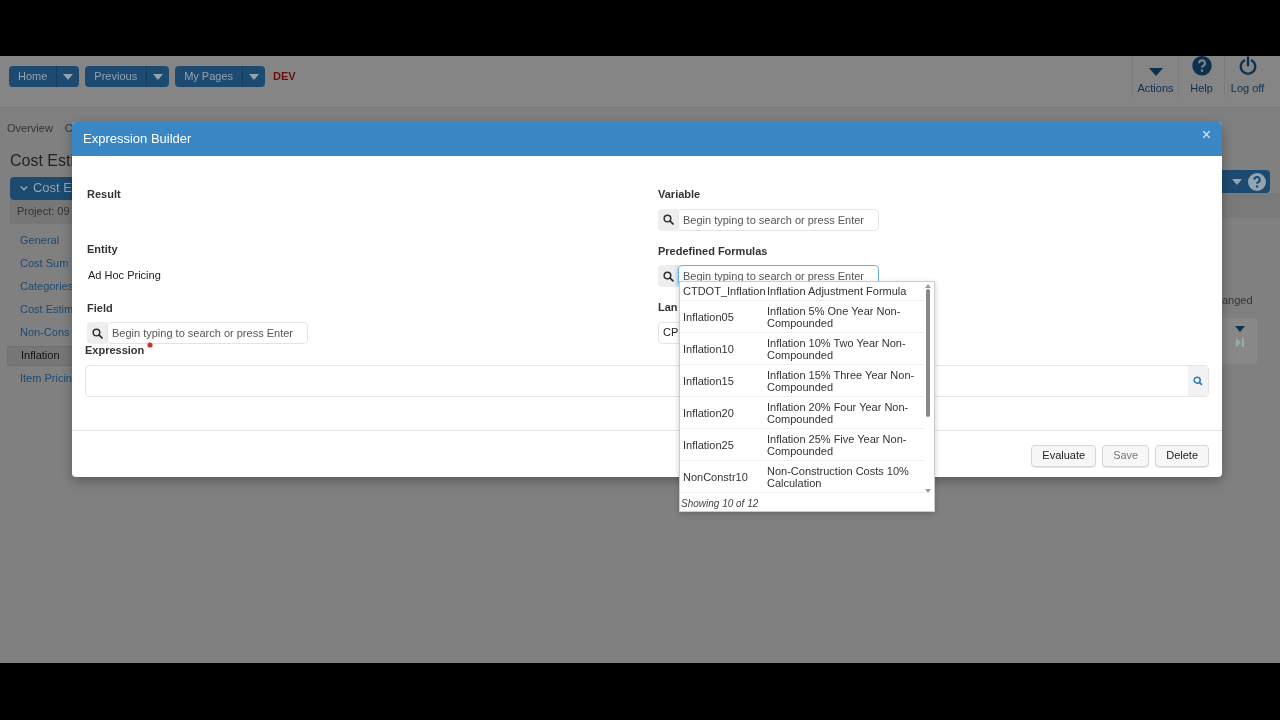 The width and height of the screenshot is (1280, 720). Describe the element at coordinates (24, 188) in the screenshot. I see `chevron-icon` at that location.